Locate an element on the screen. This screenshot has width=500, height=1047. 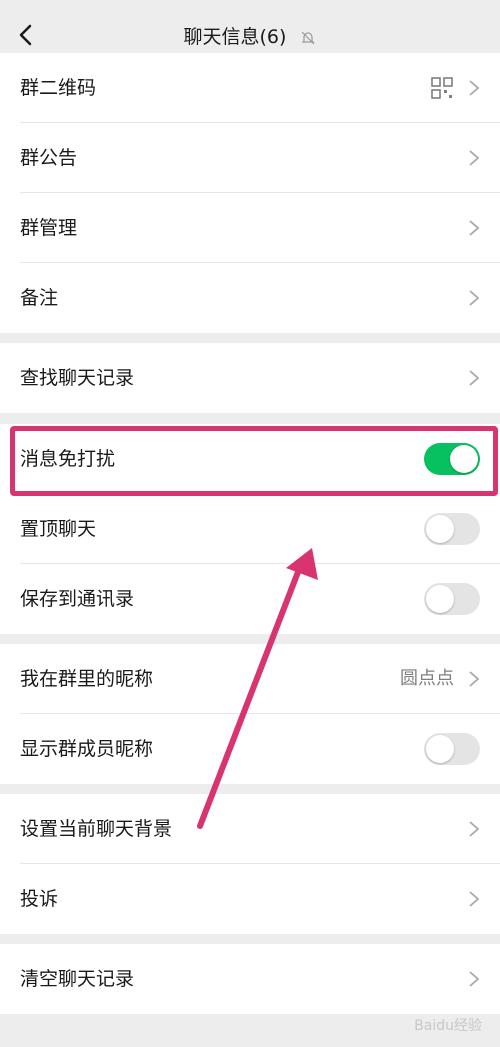
row-label: 群二维码 is located at coordinates (58, 88).